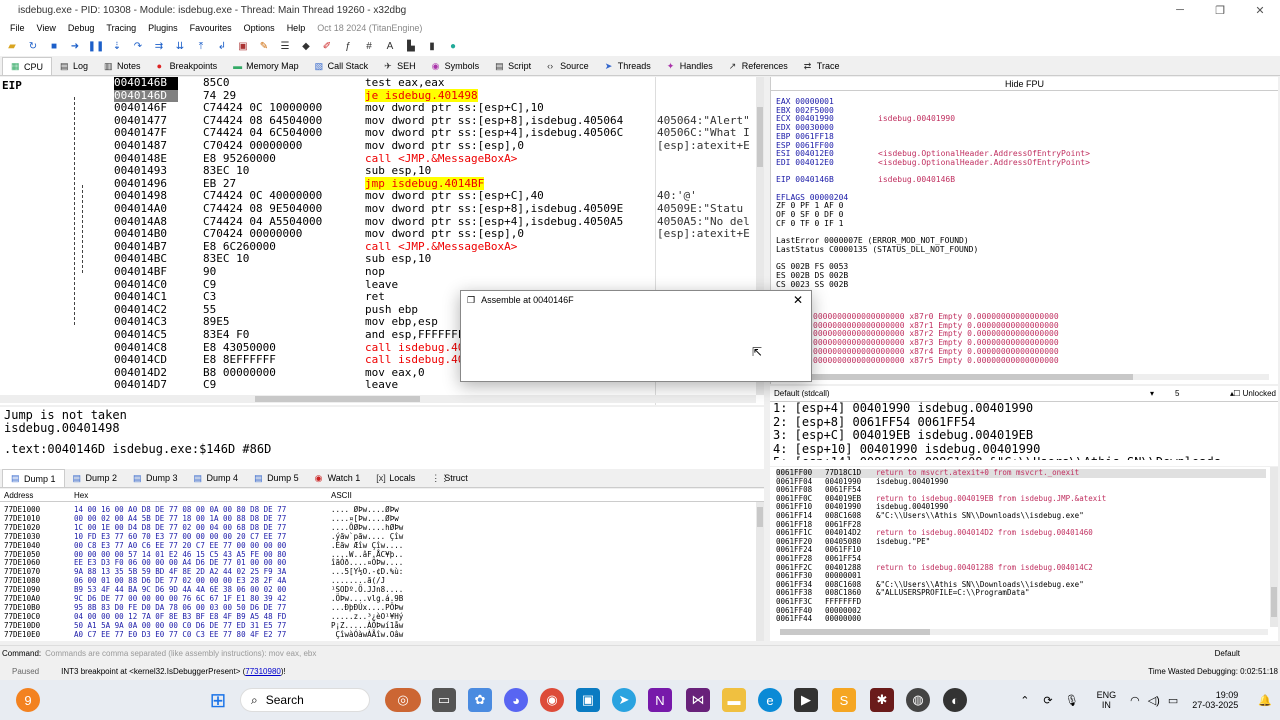 This screenshot has width=1280, height=720. What do you see at coordinates (918, 700) in the screenshot?
I see `obs-icon: ◍` at bounding box center [918, 700].